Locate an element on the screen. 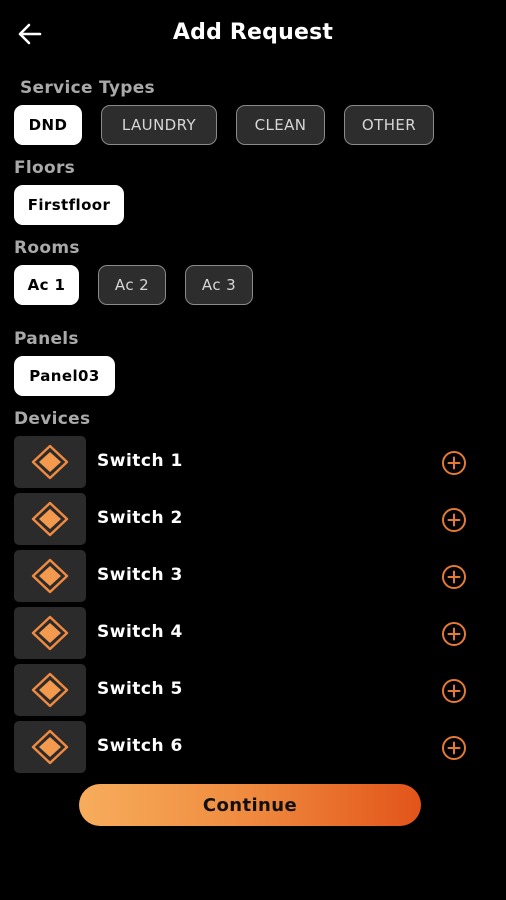  devices-label: Devices is located at coordinates (52, 419).